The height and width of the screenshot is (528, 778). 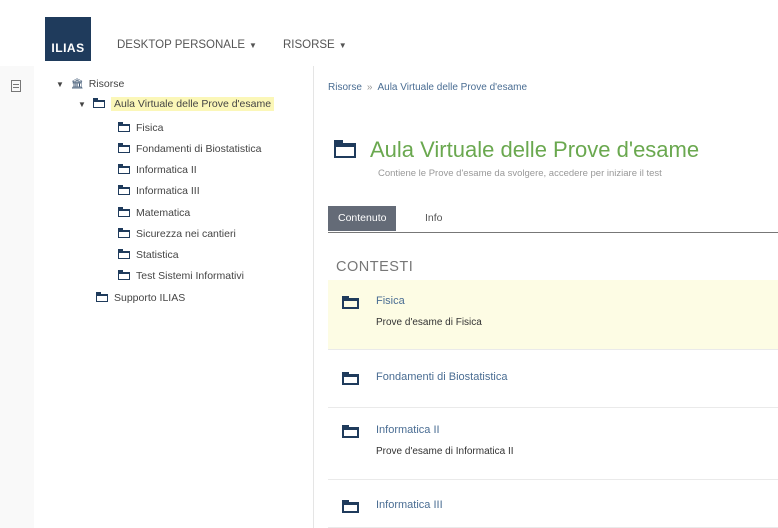 What do you see at coordinates (181, 45) in the screenshot?
I see `menu-desktop-personale-label: DESKTOP PERSONALE` at bounding box center [181, 45].